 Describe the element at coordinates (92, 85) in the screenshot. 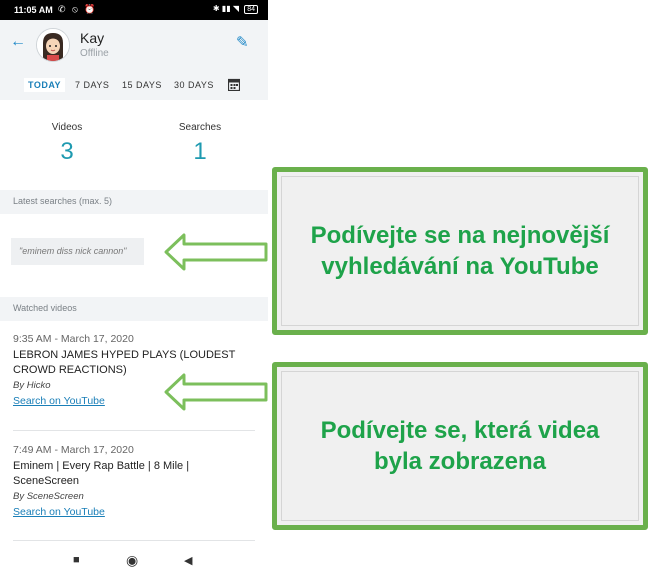

I see `tab-7-days: 7 DAYS` at that location.